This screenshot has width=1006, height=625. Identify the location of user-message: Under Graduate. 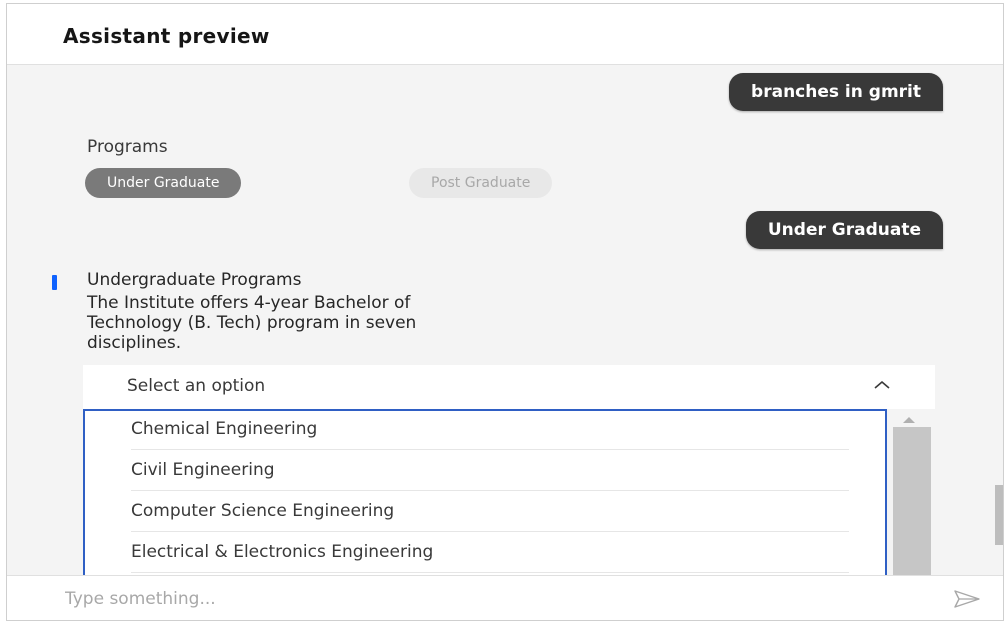
(844, 230).